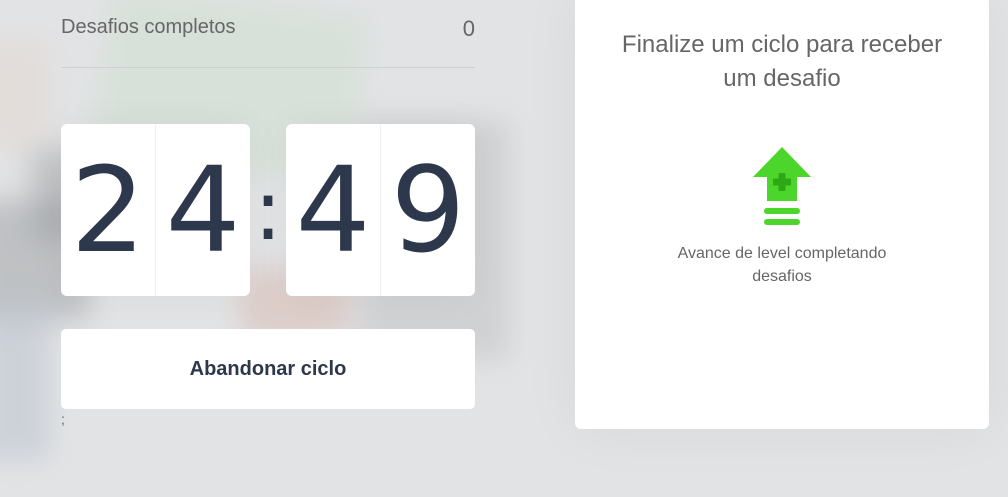  What do you see at coordinates (268, 369) in the screenshot?
I see `abandon-cycle-button: Abandonar ciclo` at bounding box center [268, 369].